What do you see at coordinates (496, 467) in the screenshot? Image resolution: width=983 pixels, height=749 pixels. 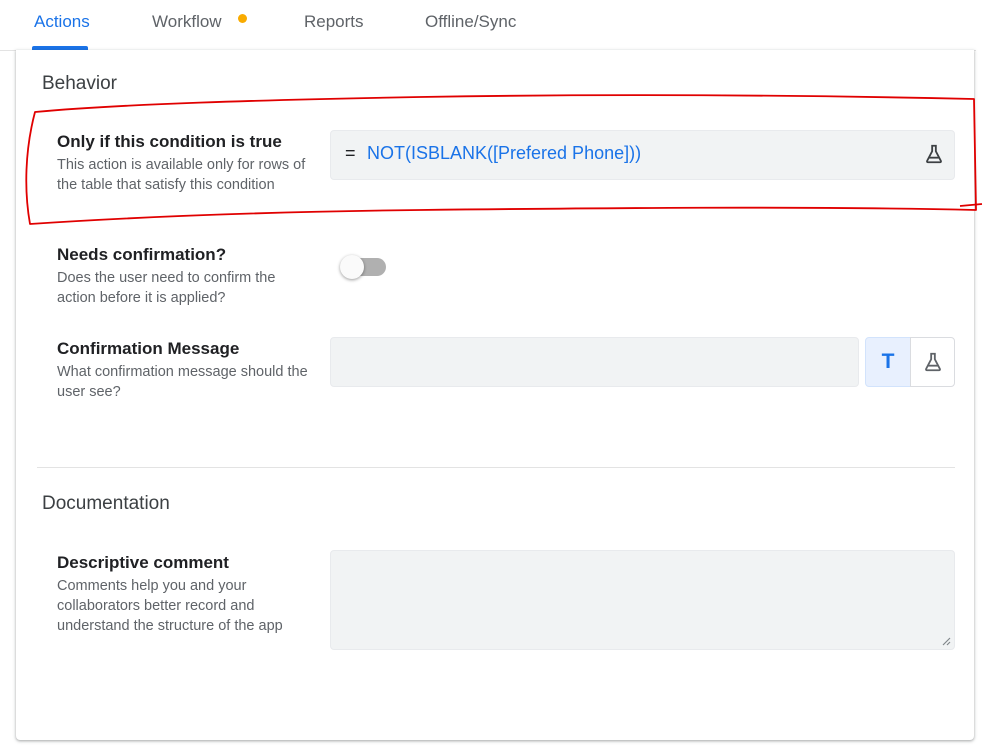 I see `section-divider` at bounding box center [496, 467].